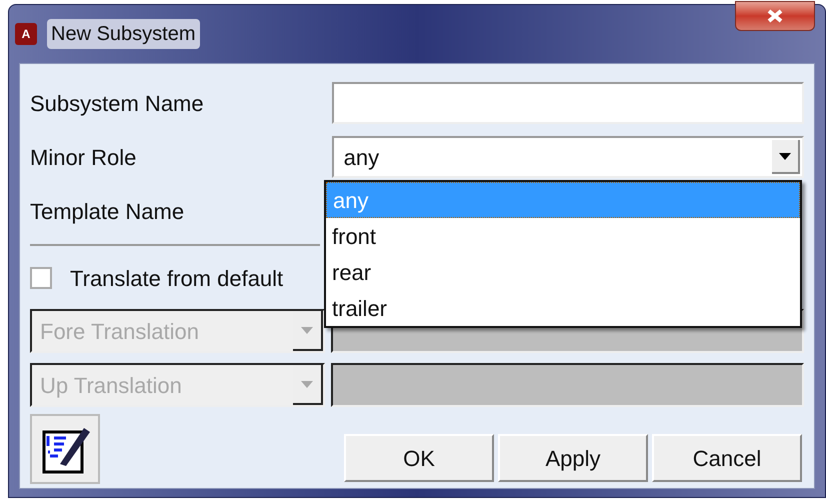 The image size is (826, 503). I want to click on dropdown-option: trailer, so click(563, 308).